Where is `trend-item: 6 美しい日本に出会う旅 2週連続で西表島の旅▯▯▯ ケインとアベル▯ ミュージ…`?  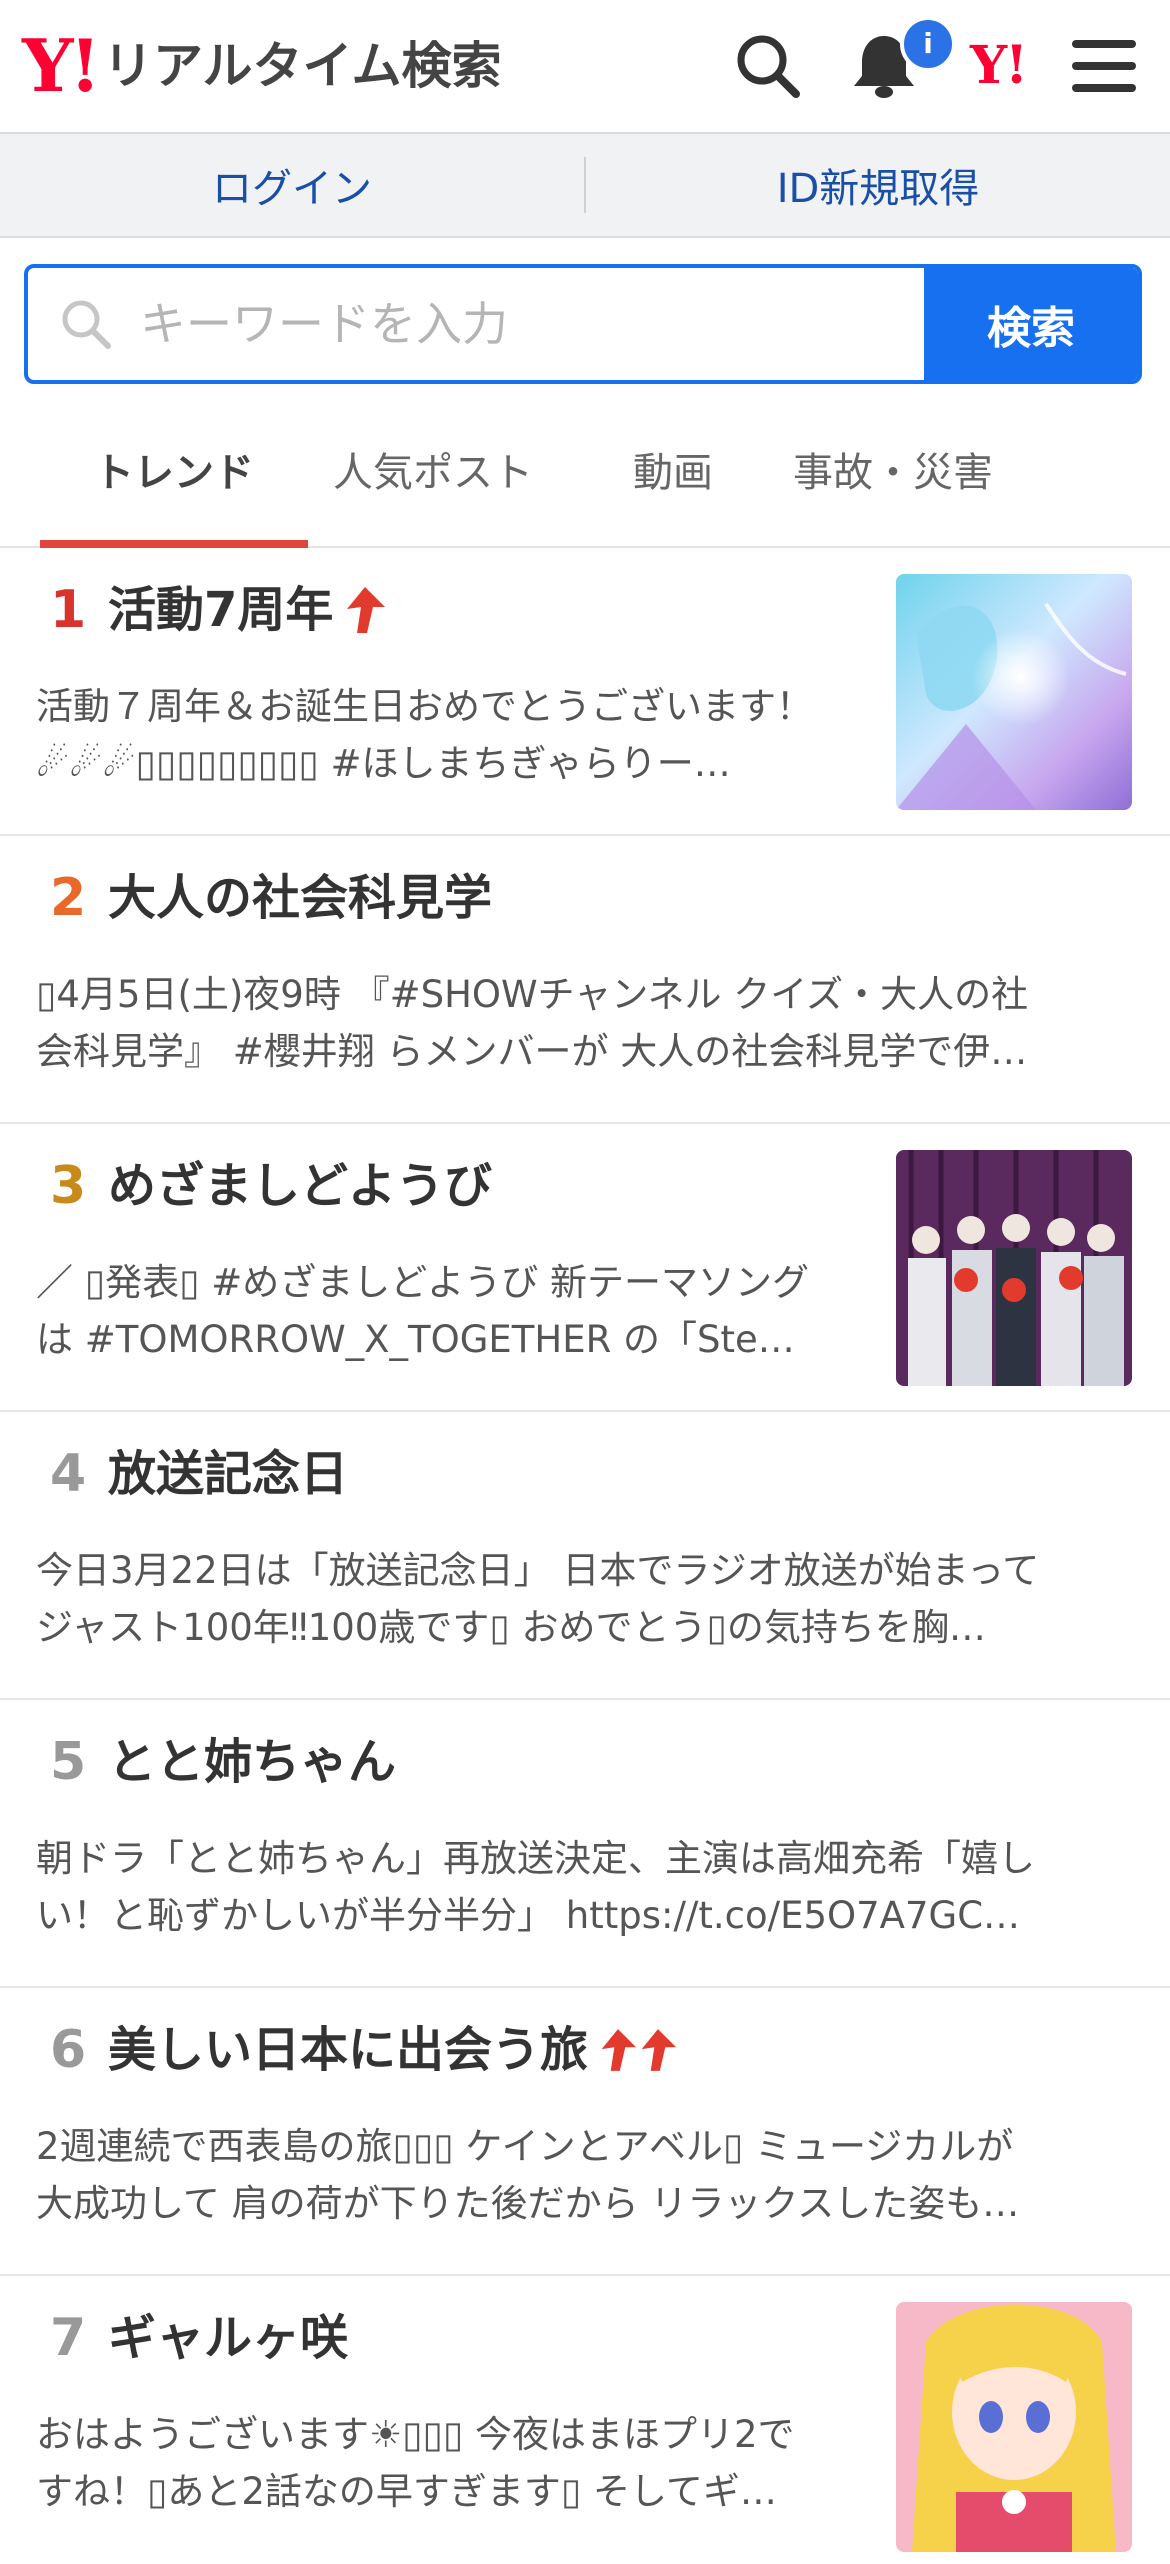
trend-item: 6 美しい日本に出会う旅 2週連続で西表島の旅▯▯▯ ケインとアベル▯ ミュージ… is located at coordinates (585, 2132).